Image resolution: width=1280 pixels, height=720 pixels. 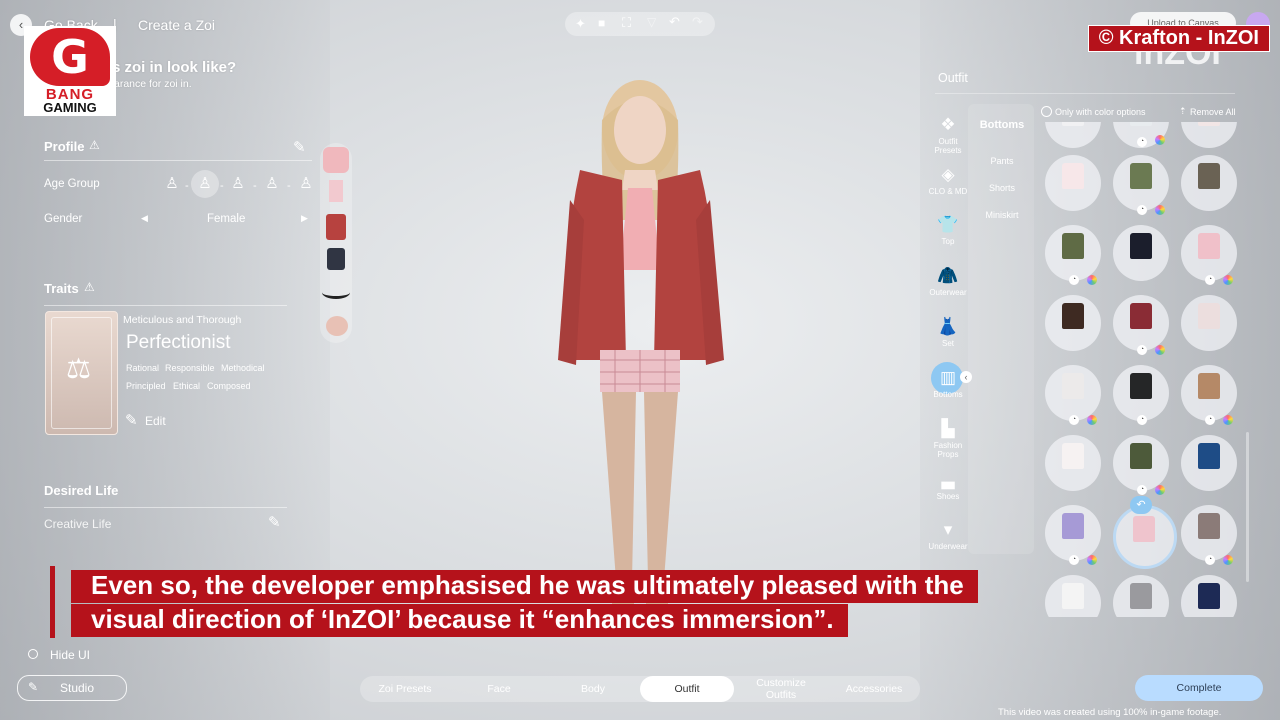 What do you see at coordinates (63, 219) in the screenshot?
I see `gender-label: Gender` at bounding box center [63, 219].